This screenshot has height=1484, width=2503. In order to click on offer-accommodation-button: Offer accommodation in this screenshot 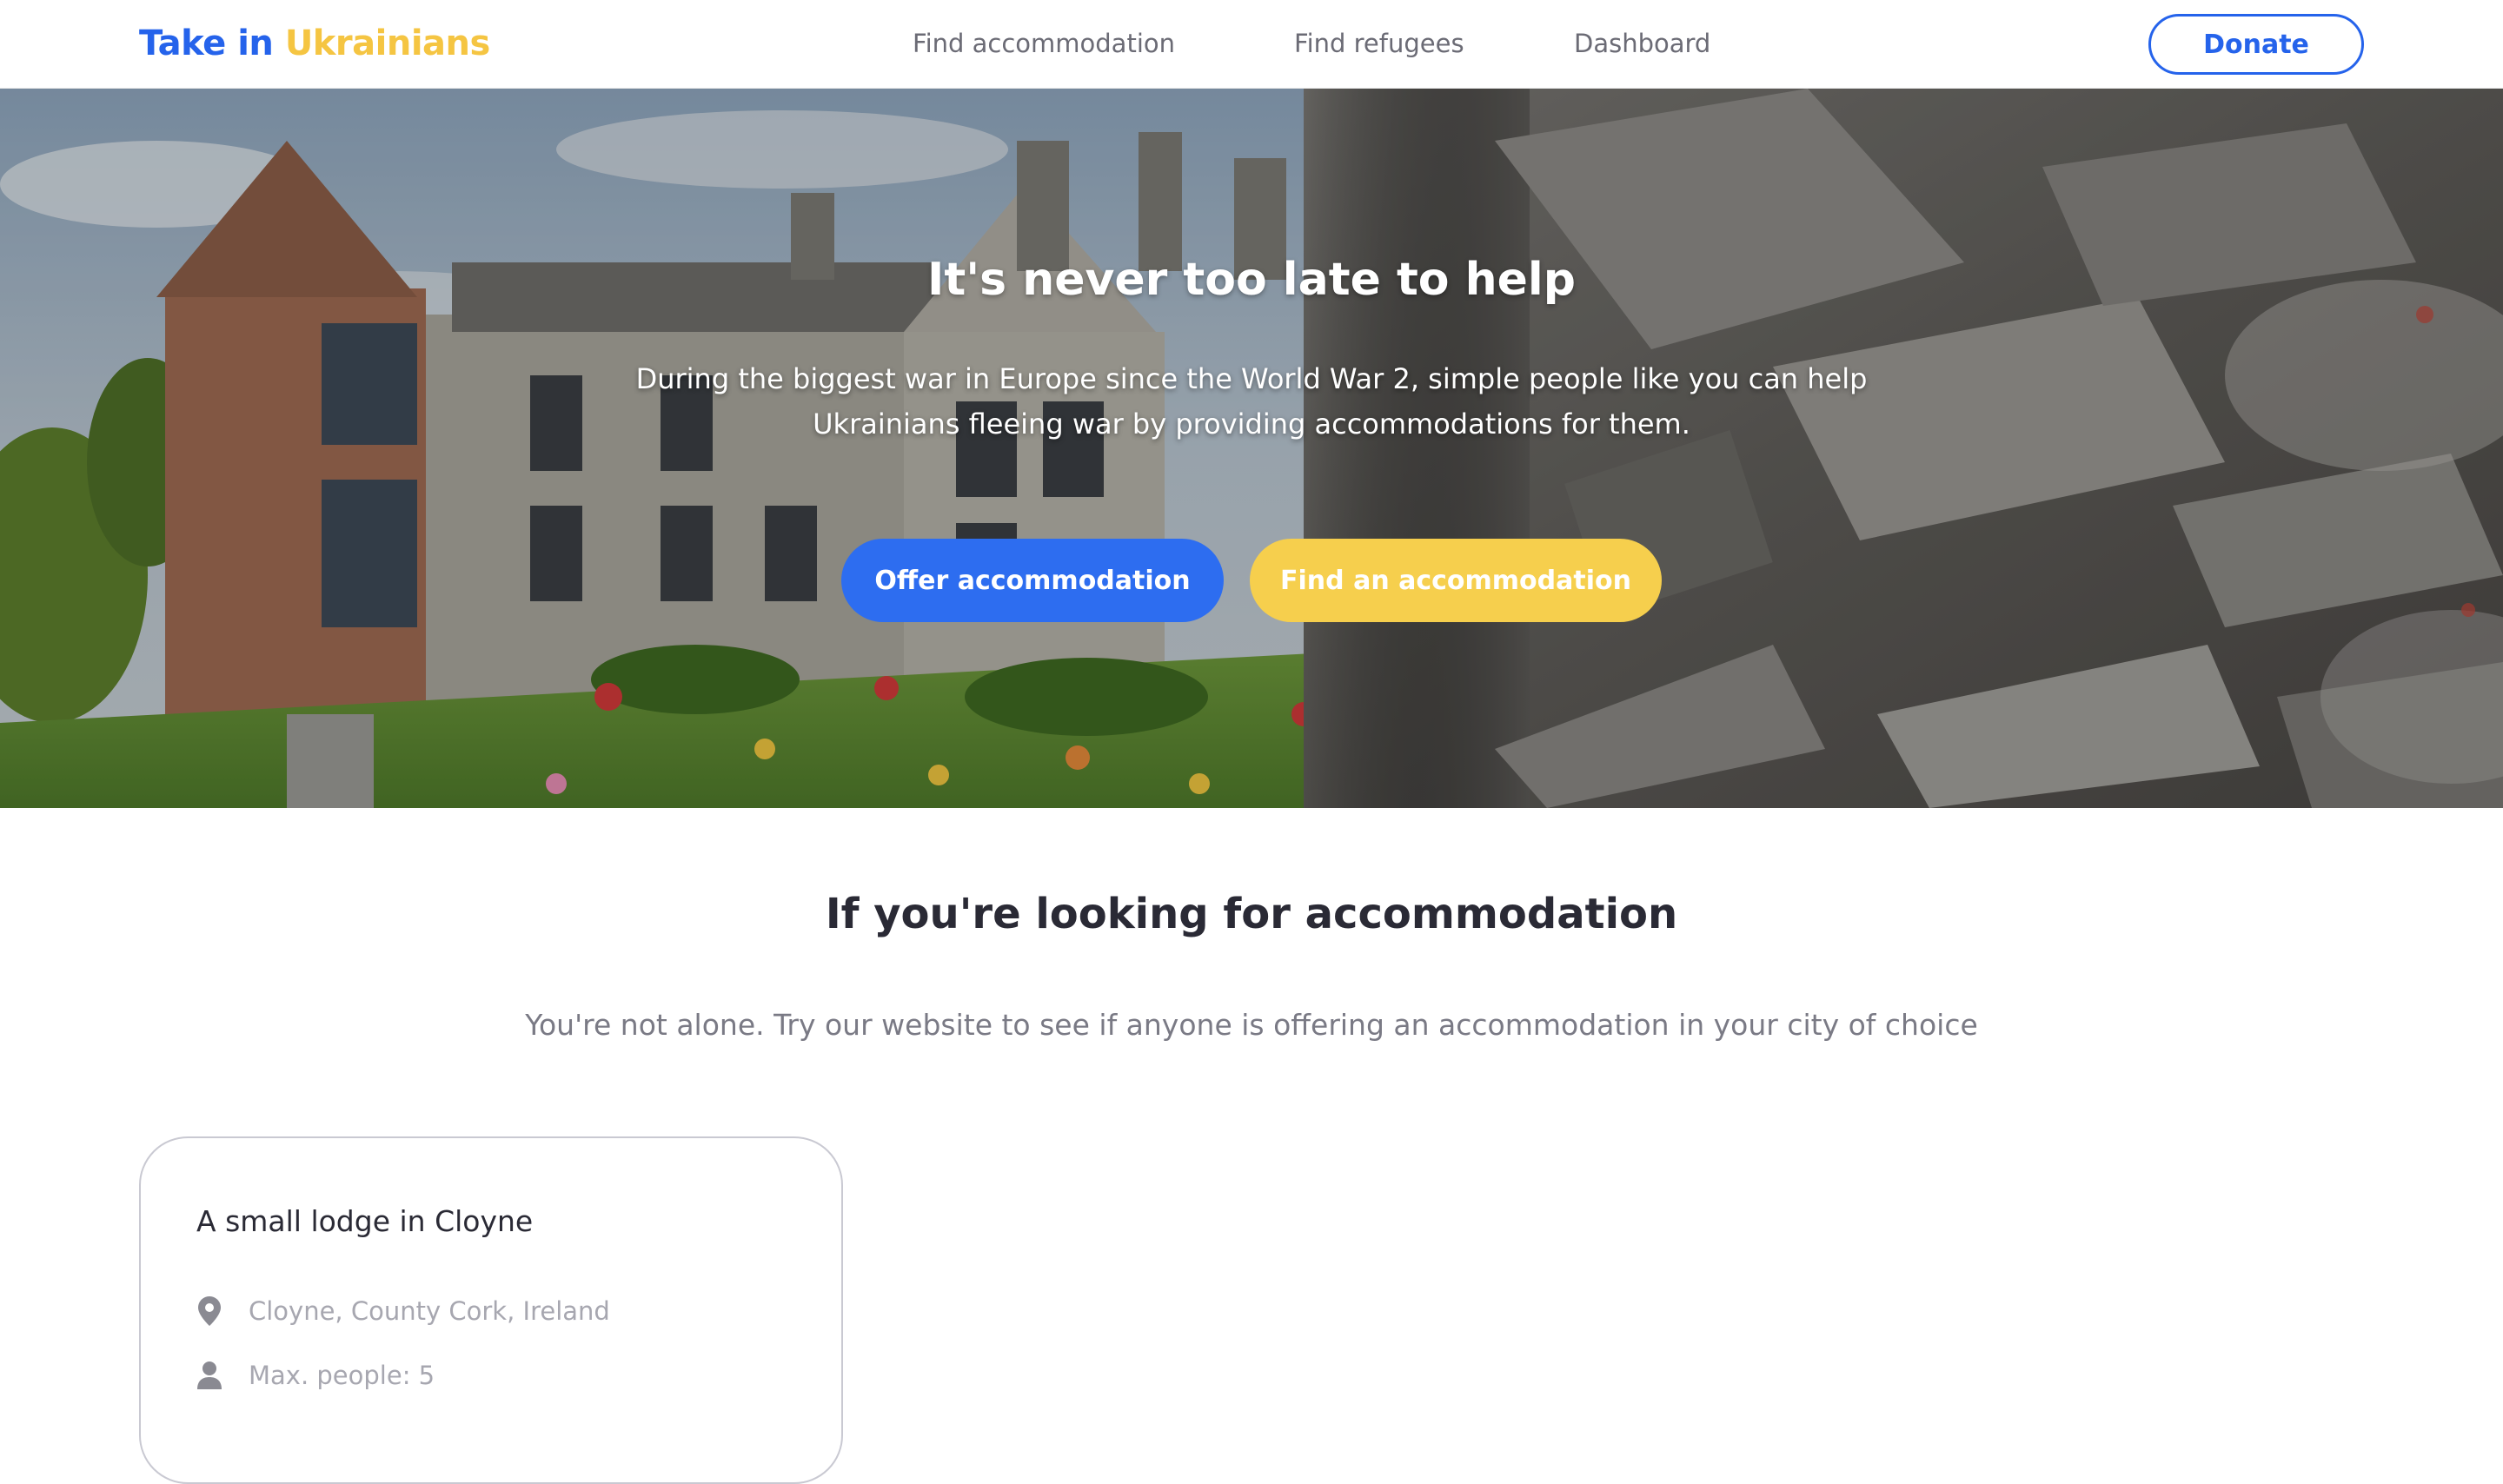, I will do `click(1032, 580)`.